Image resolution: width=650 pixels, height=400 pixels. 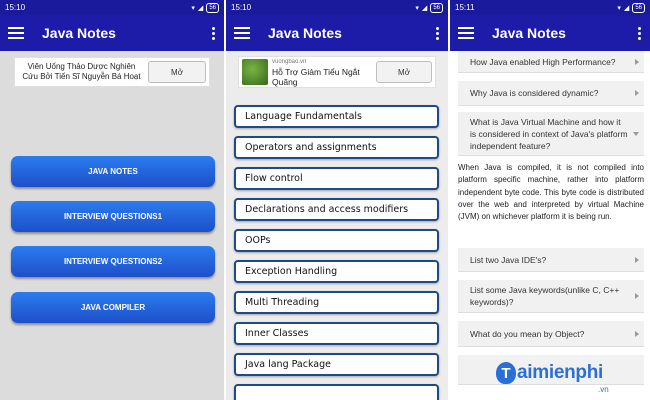 What do you see at coordinates (113, 307) in the screenshot?
I see `java-compiler-button: JAVA COMPILER` at bounding box center [113, 307].